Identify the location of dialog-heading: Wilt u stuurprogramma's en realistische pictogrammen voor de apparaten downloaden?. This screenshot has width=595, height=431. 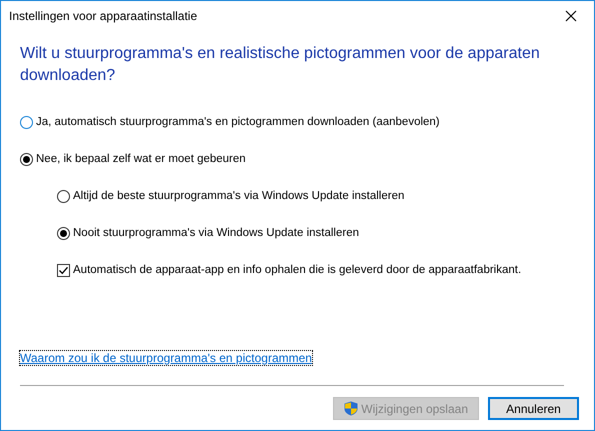
(280, 65).